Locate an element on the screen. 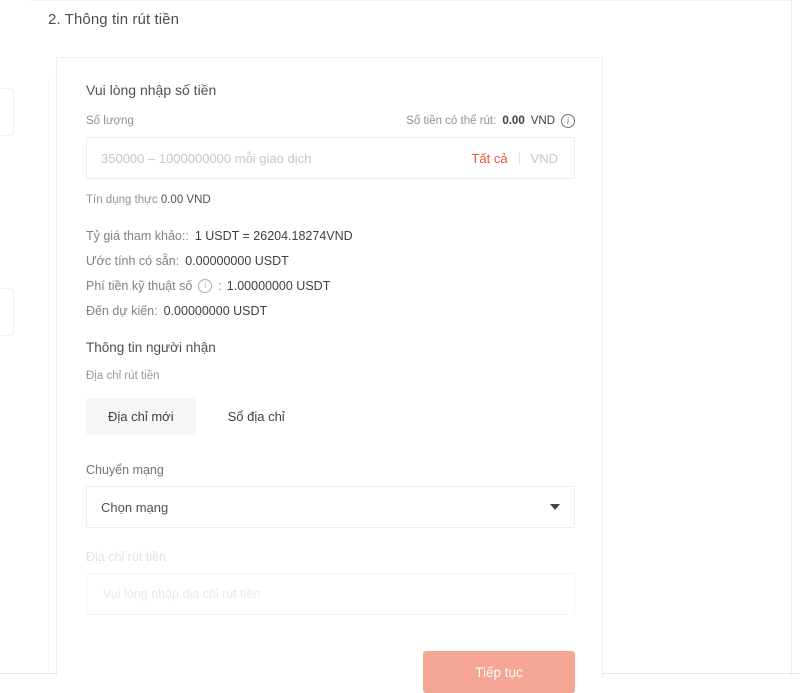 The height and width of the screenshot is (693, 800). withdraw-address-field is located at coordinates (330, 594).